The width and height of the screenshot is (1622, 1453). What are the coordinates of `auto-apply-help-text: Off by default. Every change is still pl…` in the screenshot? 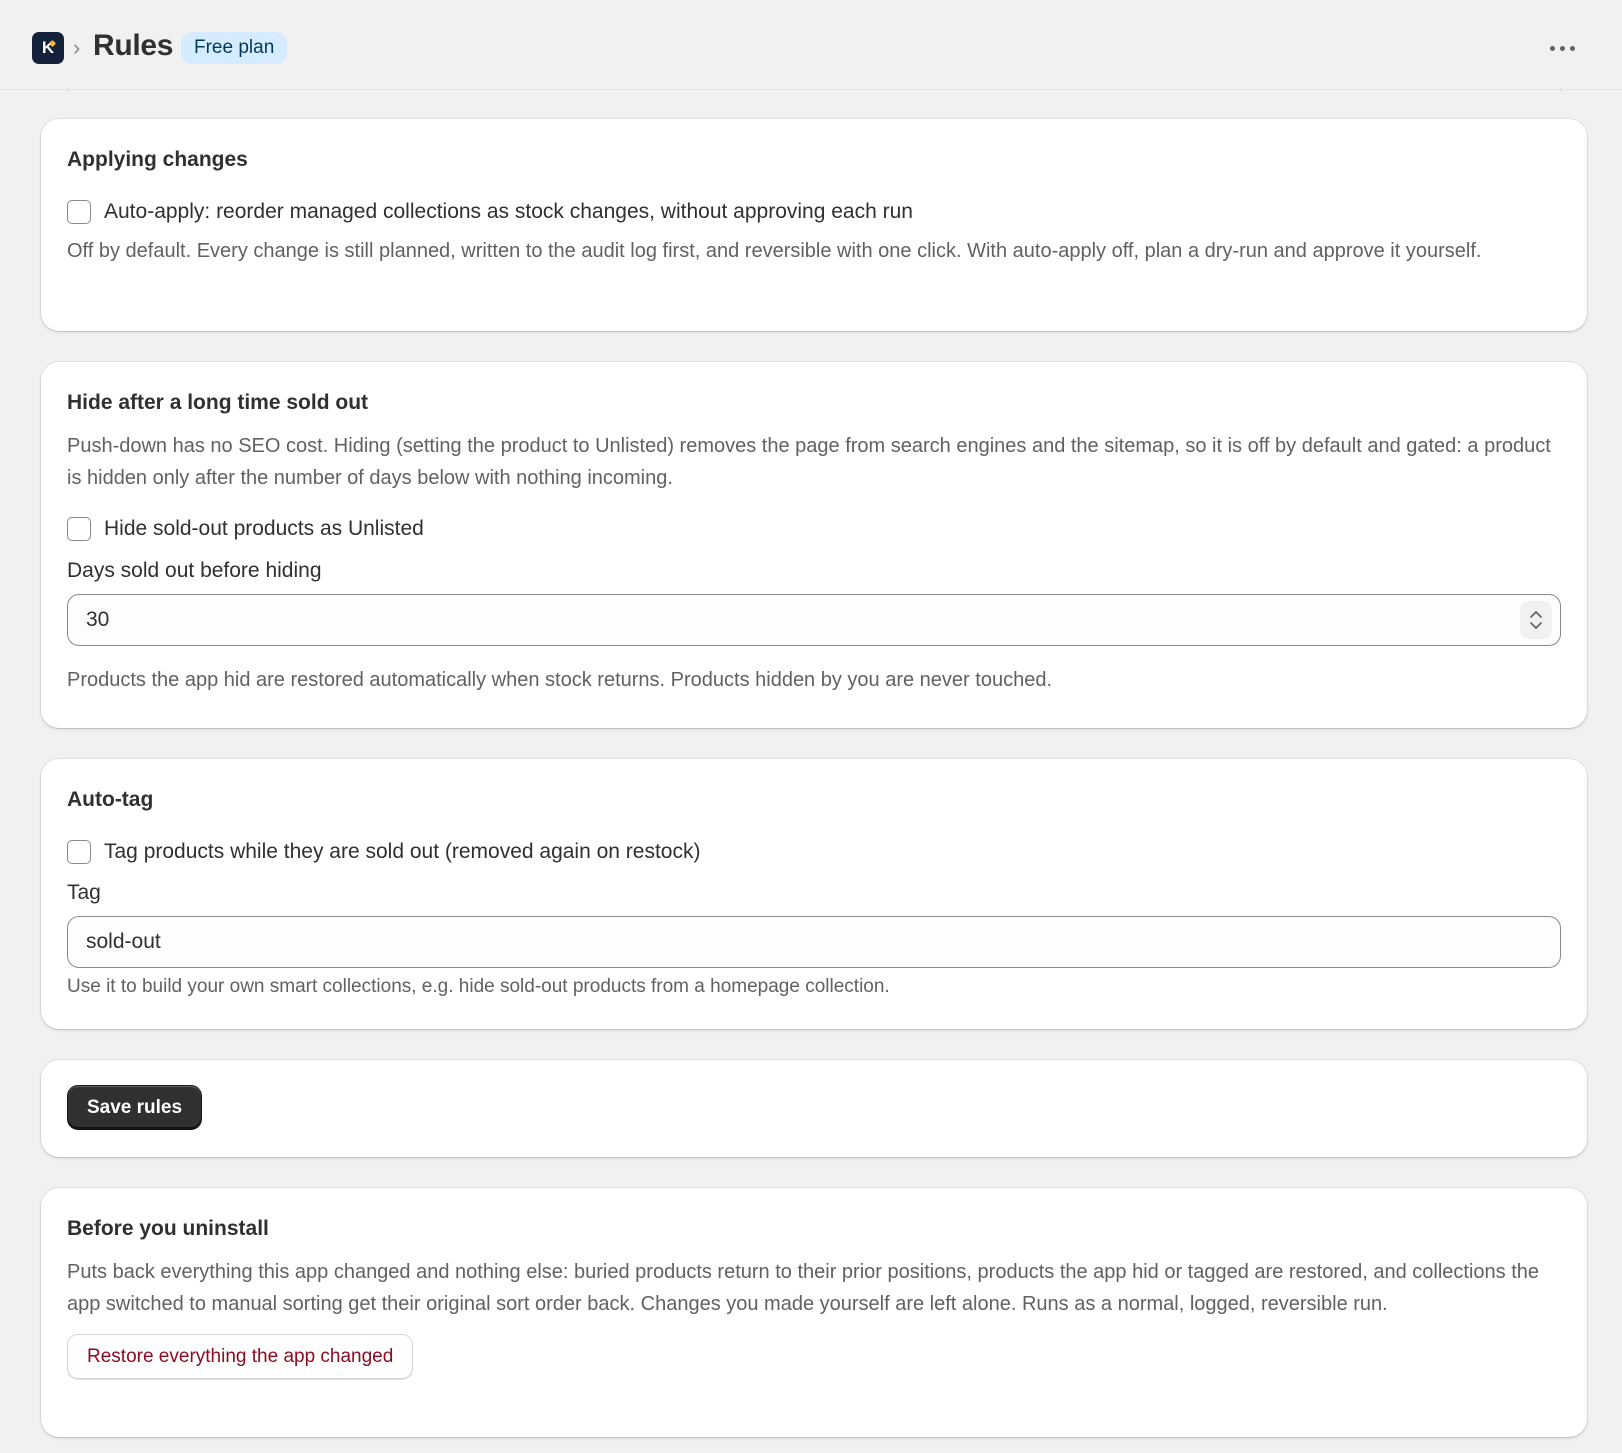 It's located at (774, 251).